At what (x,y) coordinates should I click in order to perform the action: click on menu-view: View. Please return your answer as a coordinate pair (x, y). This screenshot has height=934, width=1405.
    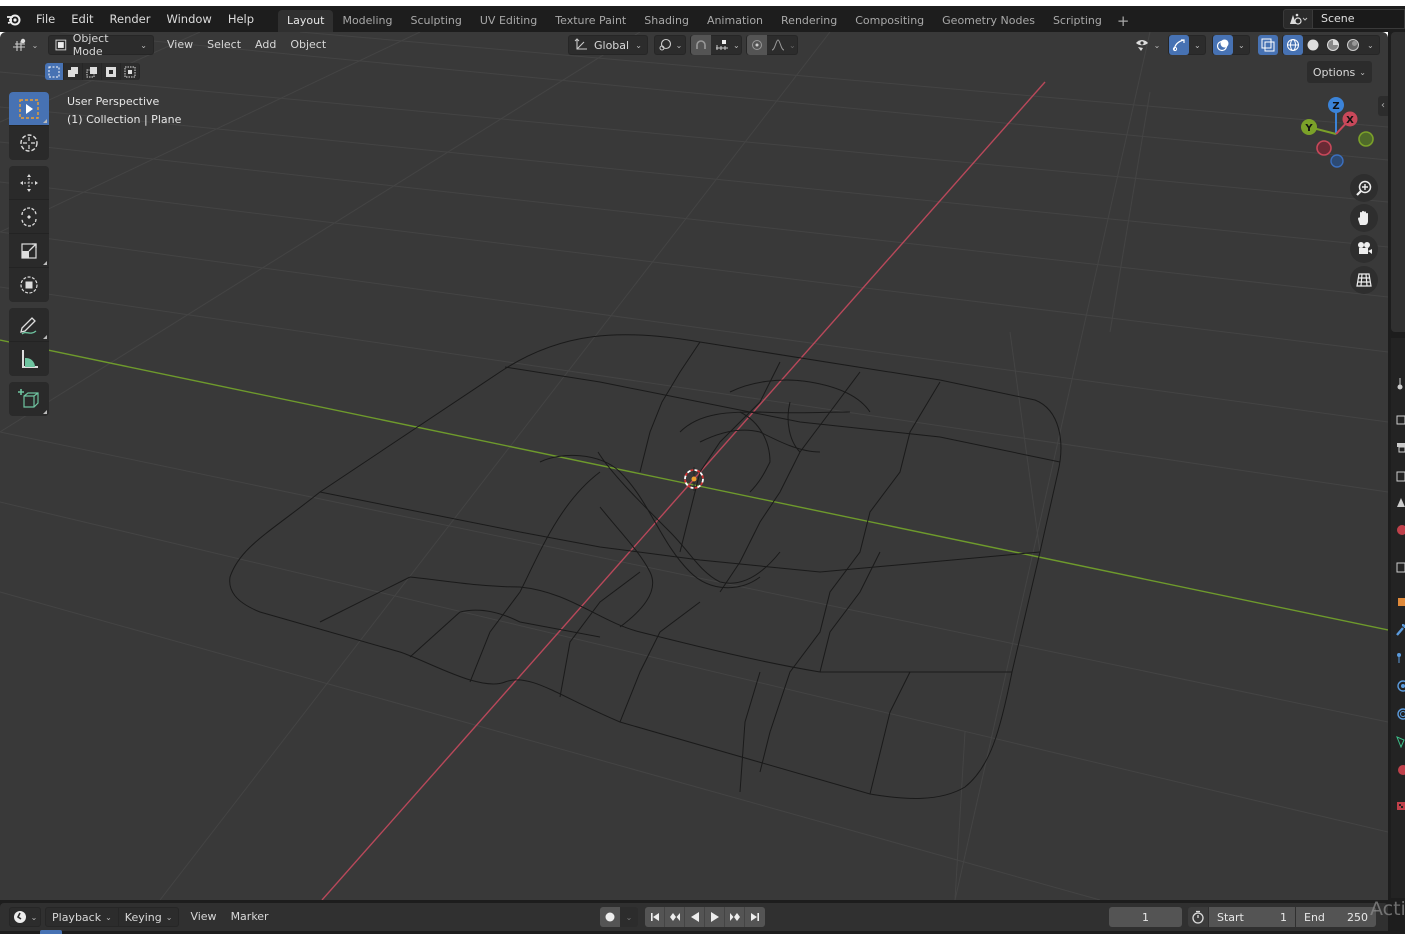
    Looking at the image, I should click on (180, 45).